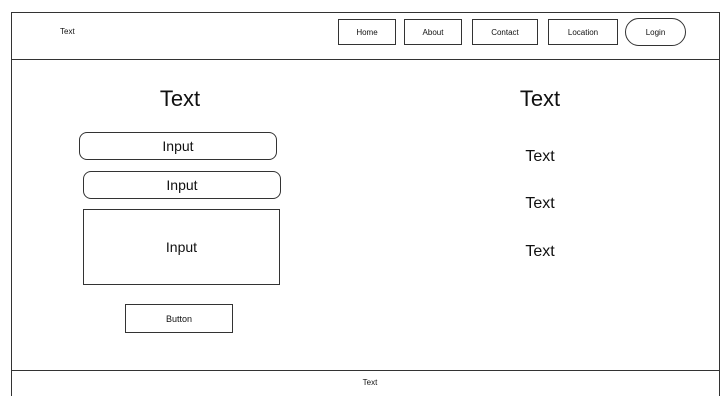 This screenshot has width=721, height=397. Describe the element at coordinates (179, 318) in the screenshot. I see `submit-button: Button` at that location.